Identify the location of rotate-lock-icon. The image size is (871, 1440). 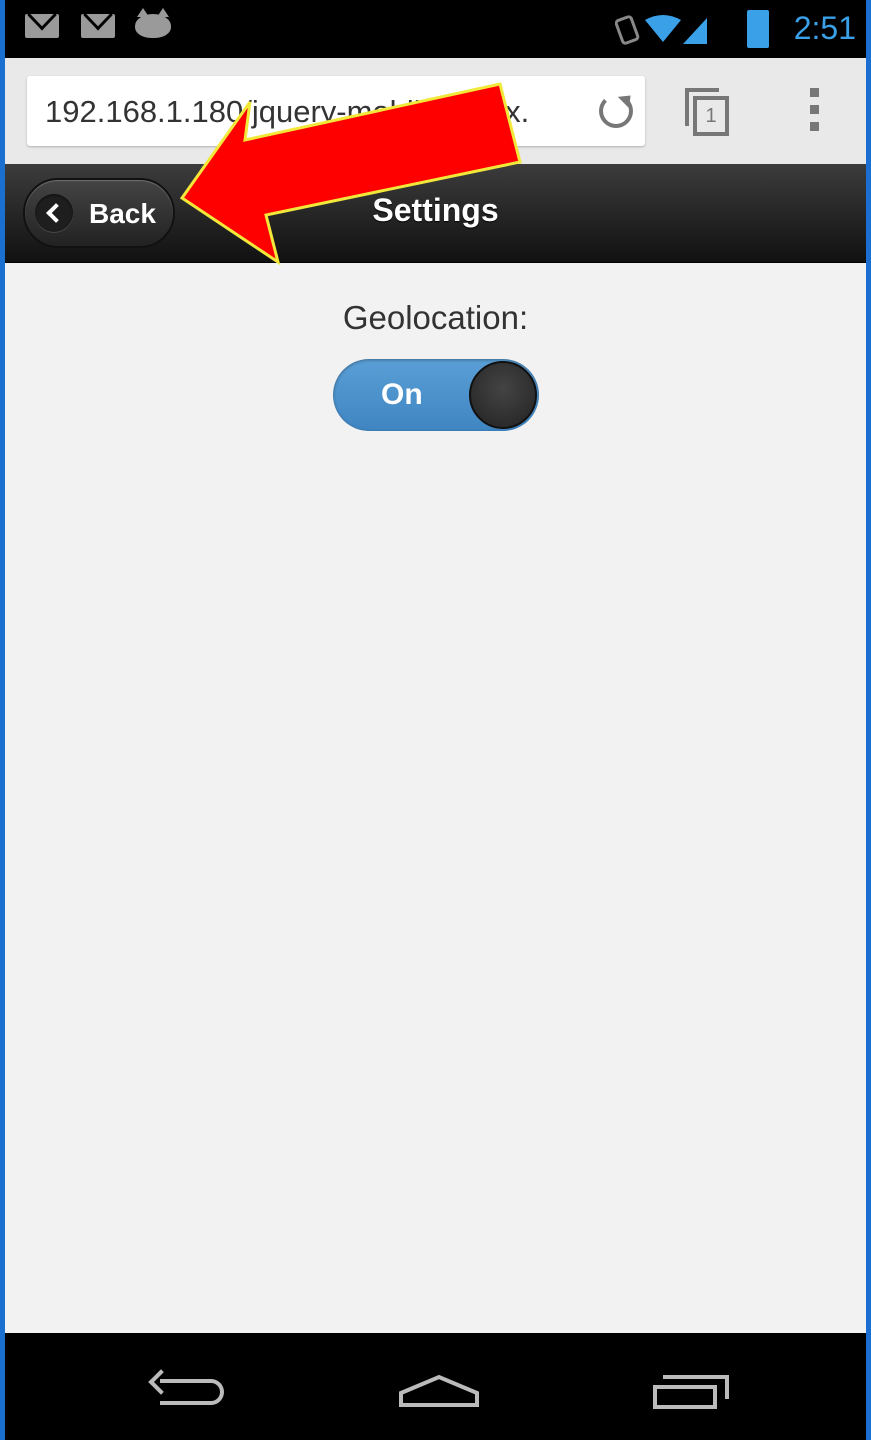
(627, 30).